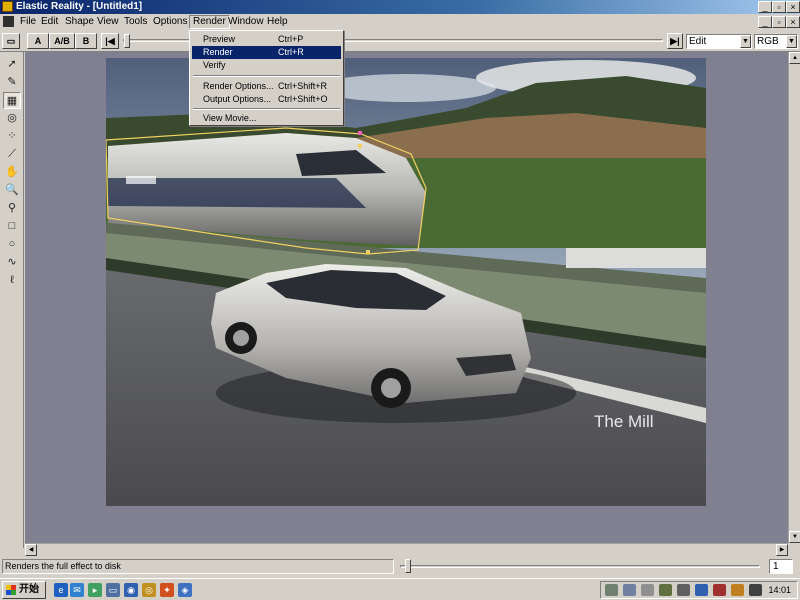  What do you see at coordinates (12, 208) in the screenshot?
I see `eyedropper-icon: ⚲` at bounding box center [12, 208].